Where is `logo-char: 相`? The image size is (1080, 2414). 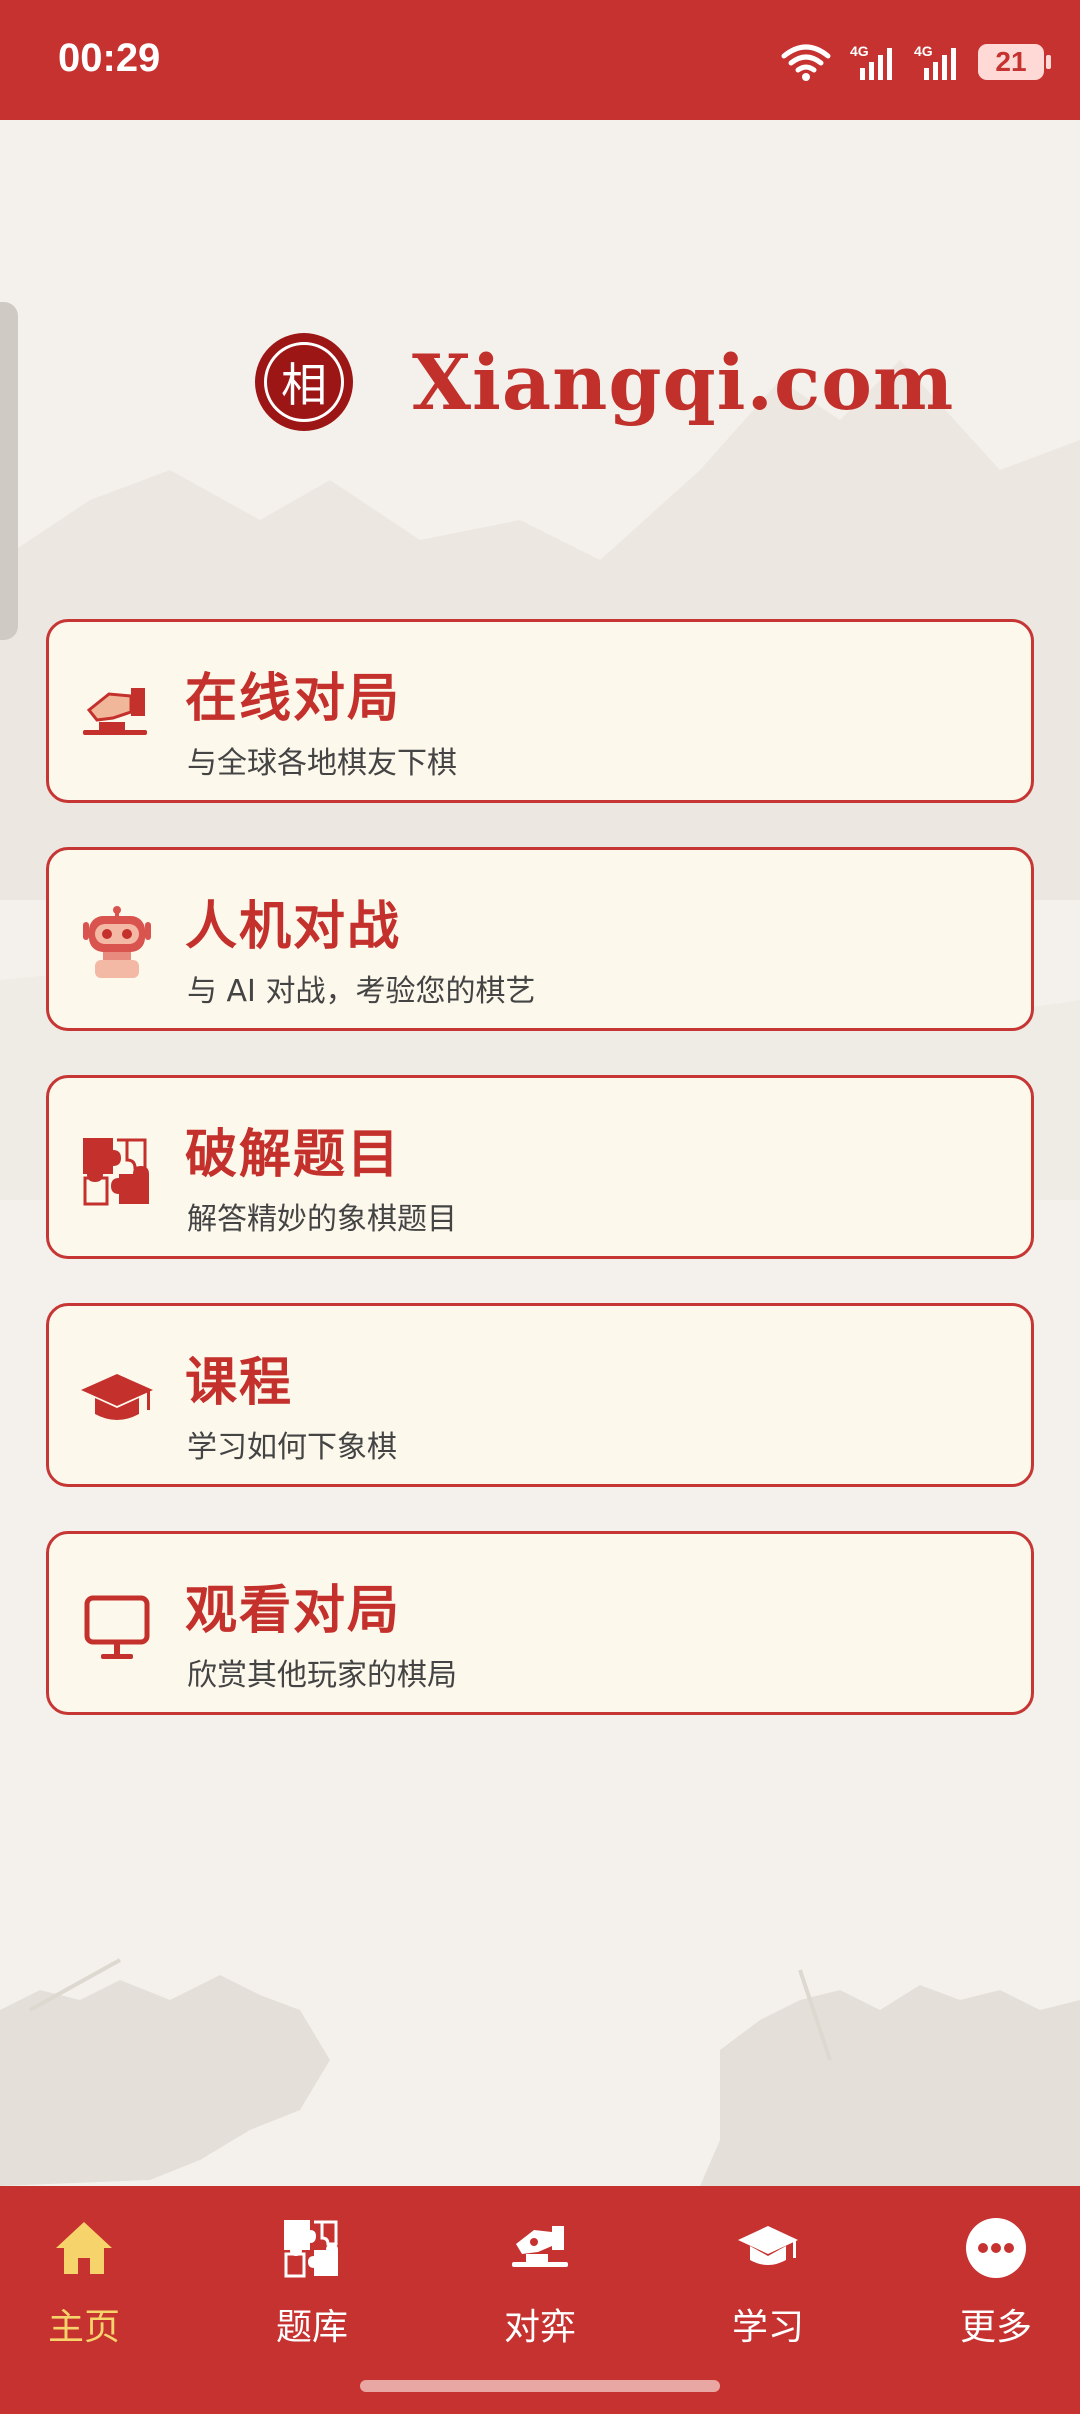
logo-char: 相 is located at coordinates (304, 382).